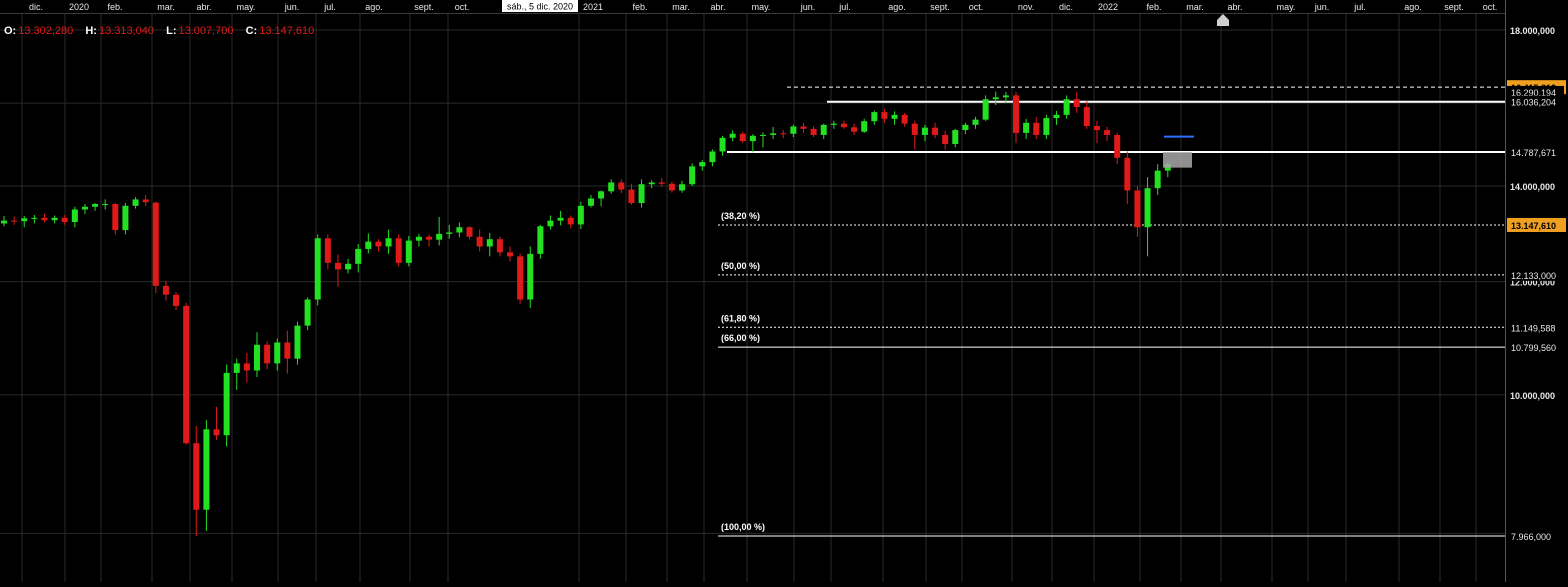  Describe the element at coordinates (1535, 347) in the screenshot. I see `price-label: 10.799,560` at that location.